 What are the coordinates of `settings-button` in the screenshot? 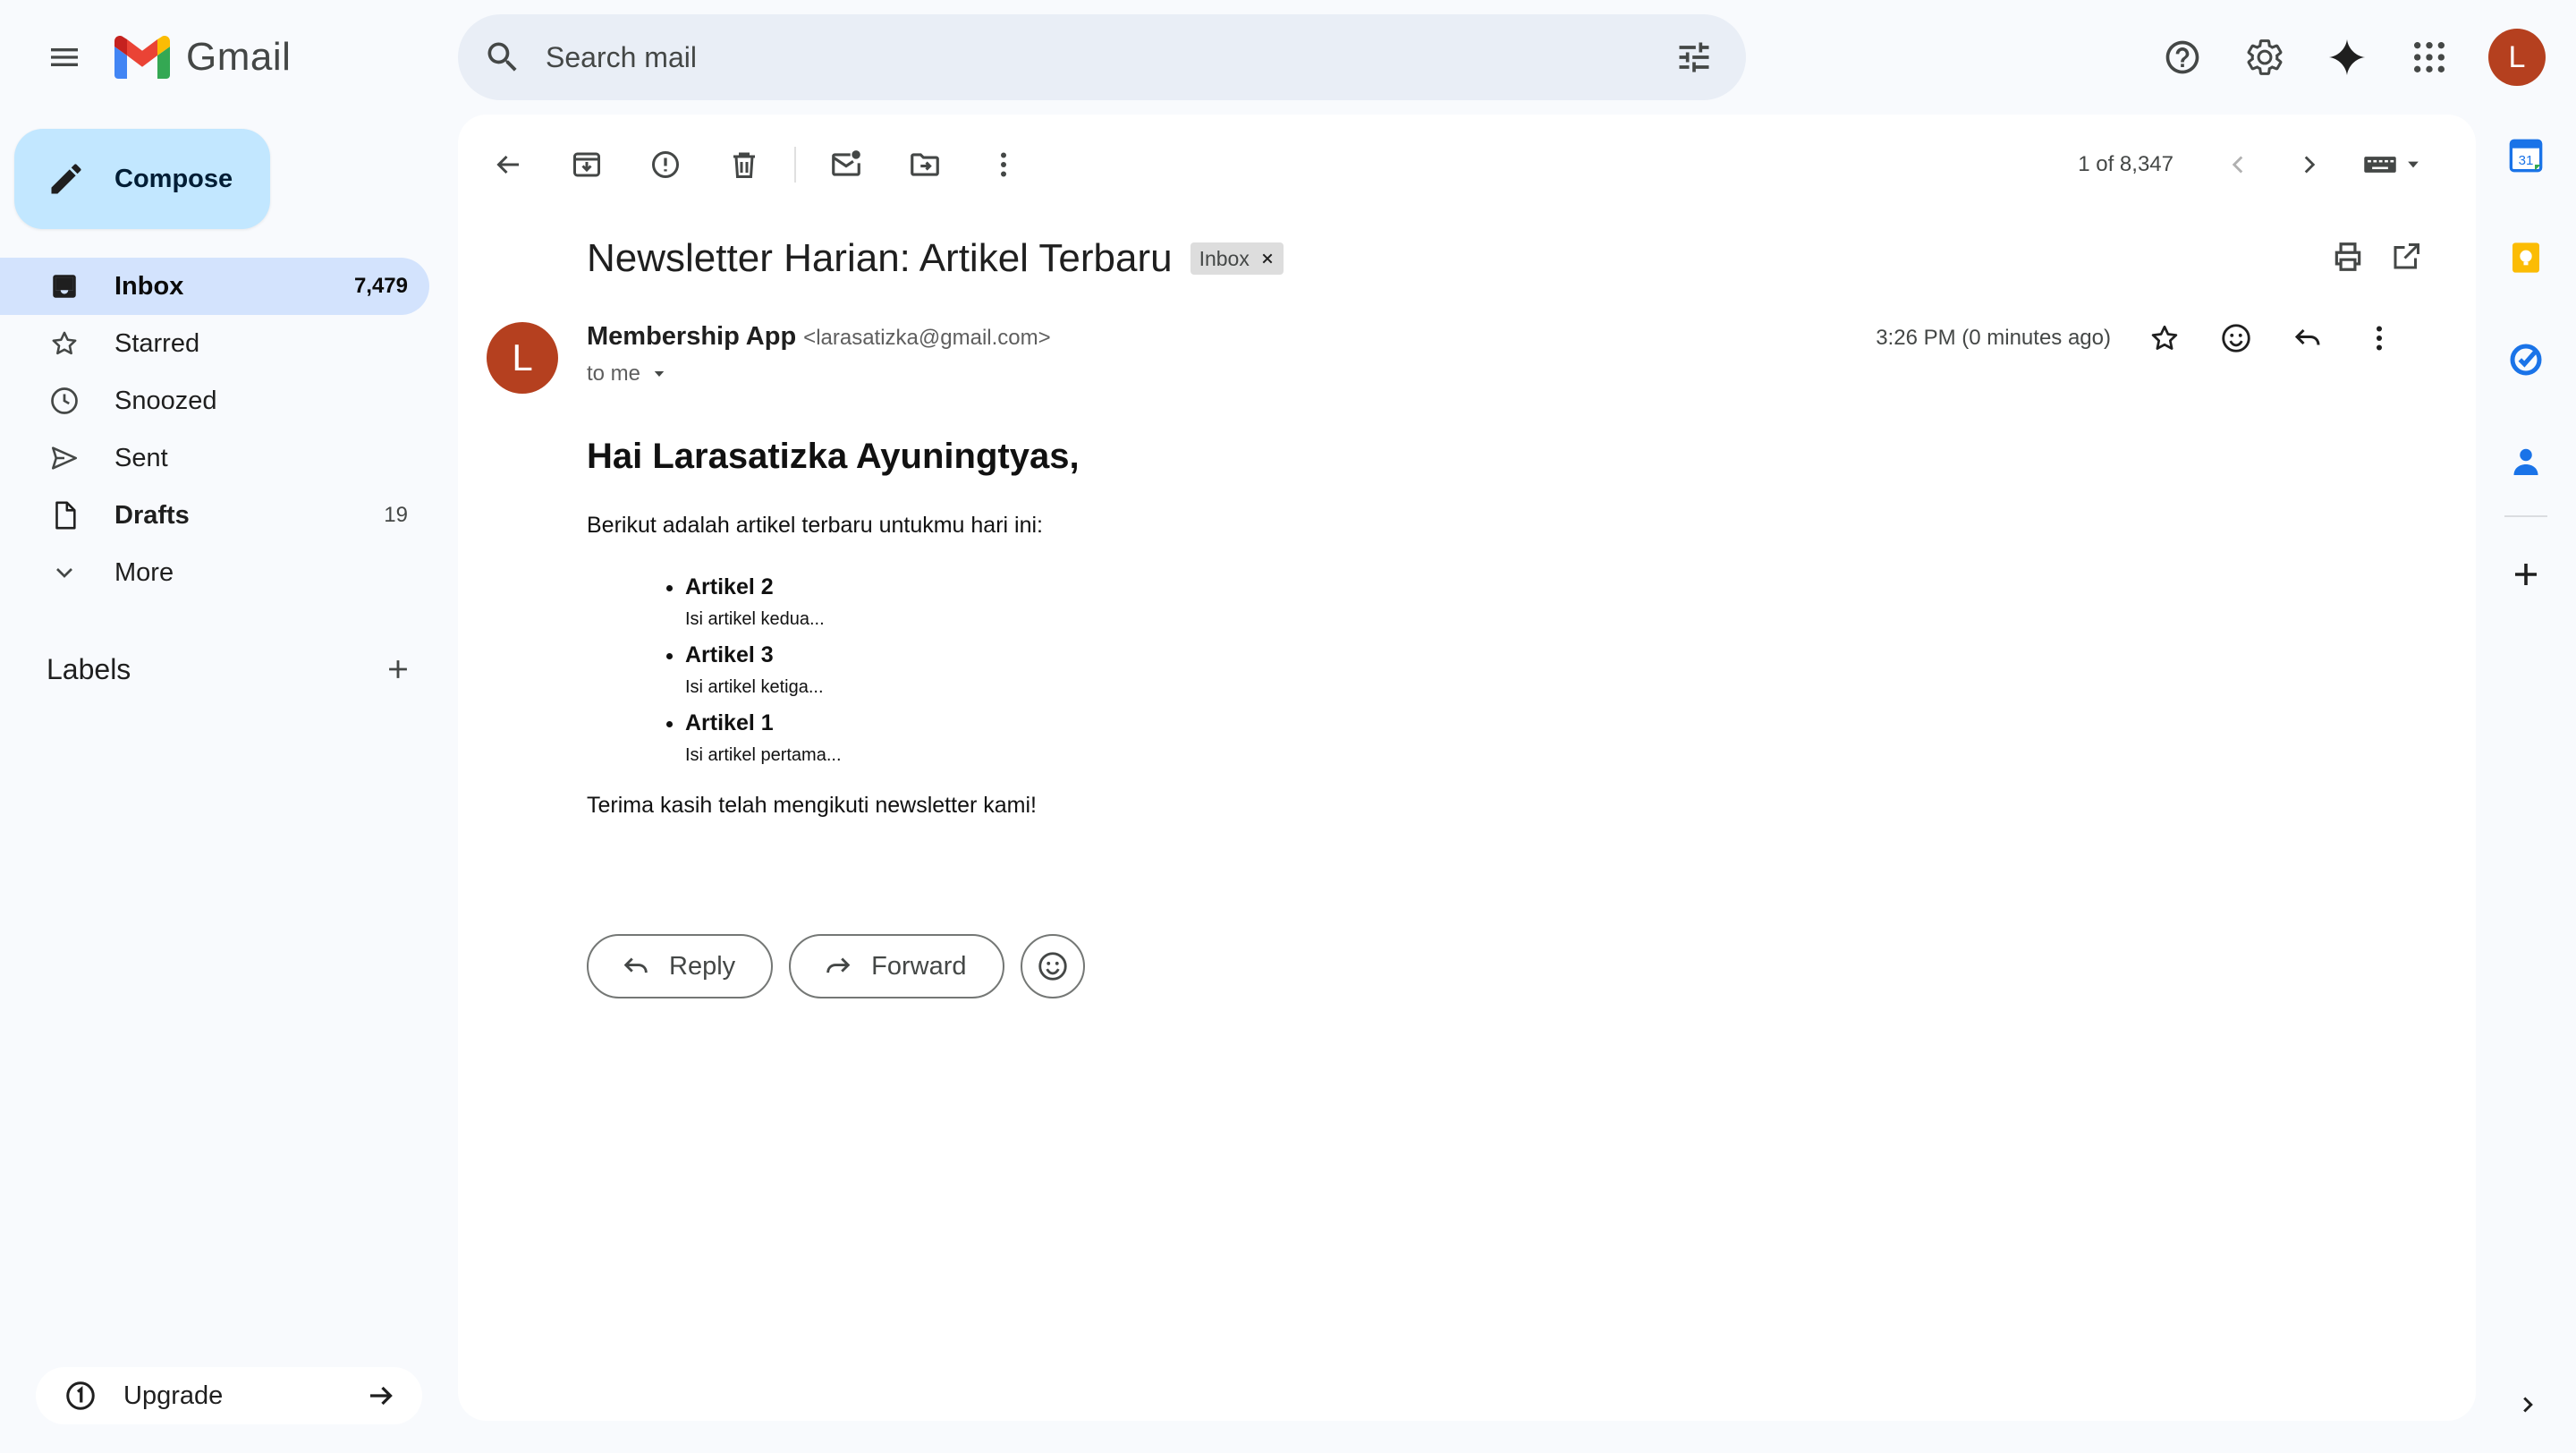 It's located at (2264, 57).